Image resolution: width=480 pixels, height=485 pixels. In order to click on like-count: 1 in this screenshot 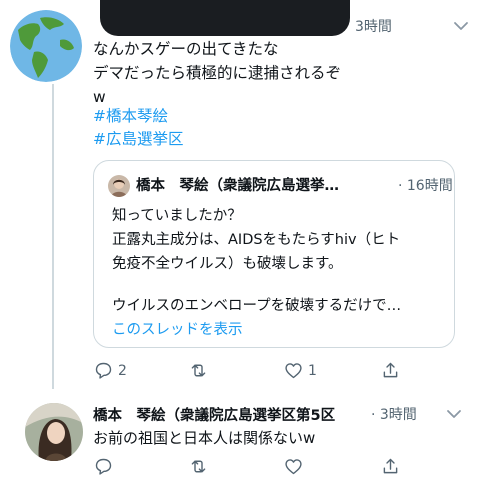, I will do `click(312, 370)`.